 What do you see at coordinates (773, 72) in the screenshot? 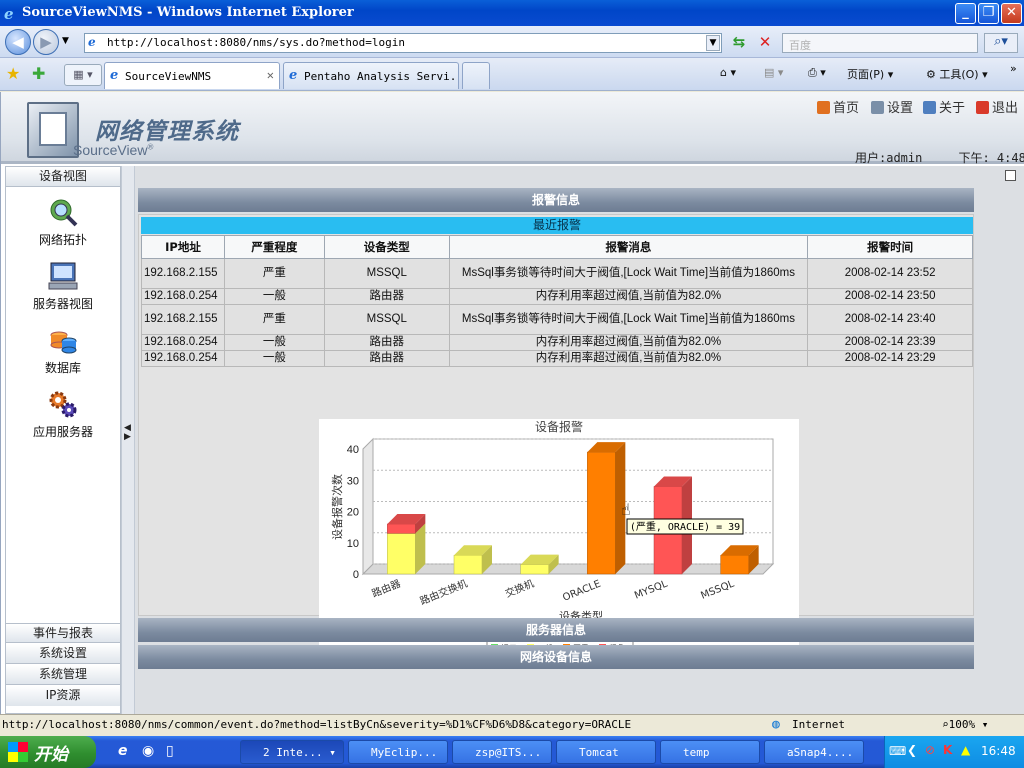
I see `feeds-icon: ▤ ▾` at bounding box center [773, 72].